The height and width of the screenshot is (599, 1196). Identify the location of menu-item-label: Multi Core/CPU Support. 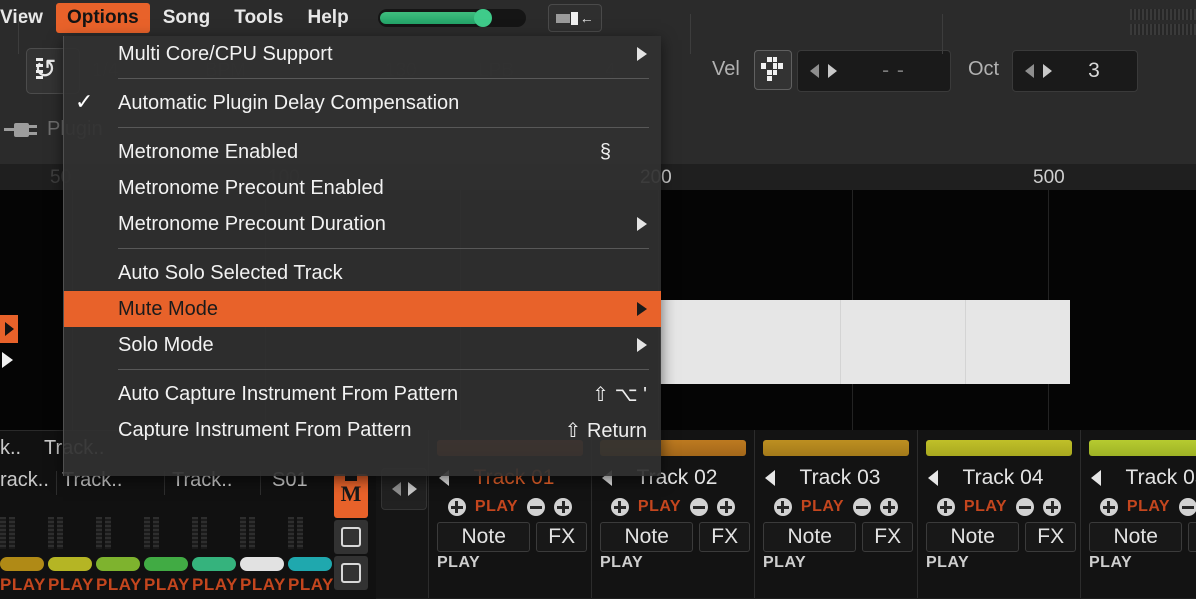
(225, 53).